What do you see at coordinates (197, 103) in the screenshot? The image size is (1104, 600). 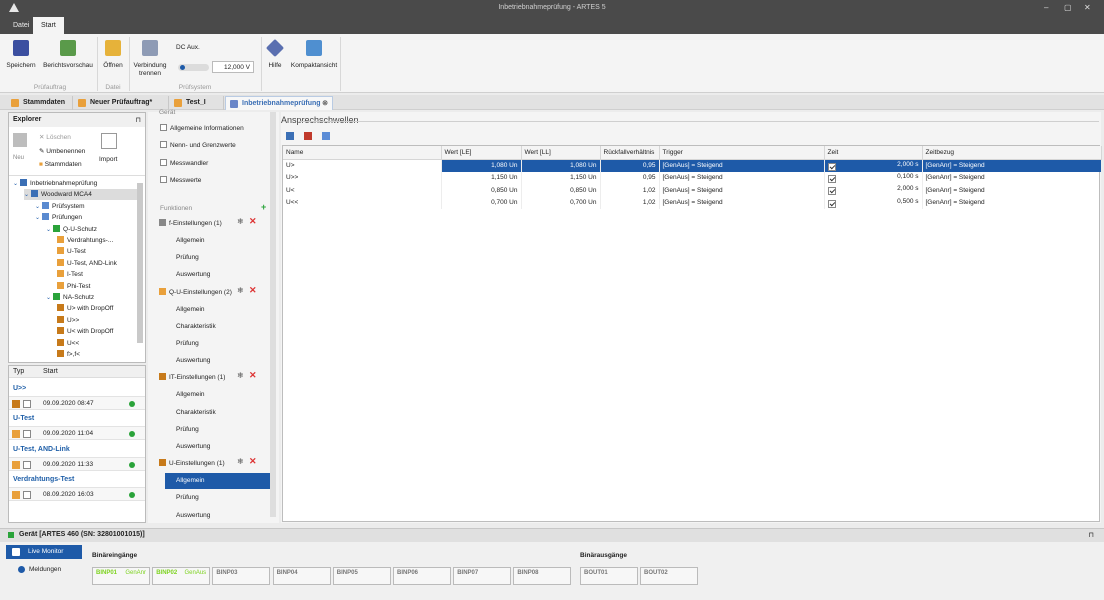 I see `doc-tab-test-i: Test_I` at bounding box center [197, 103].